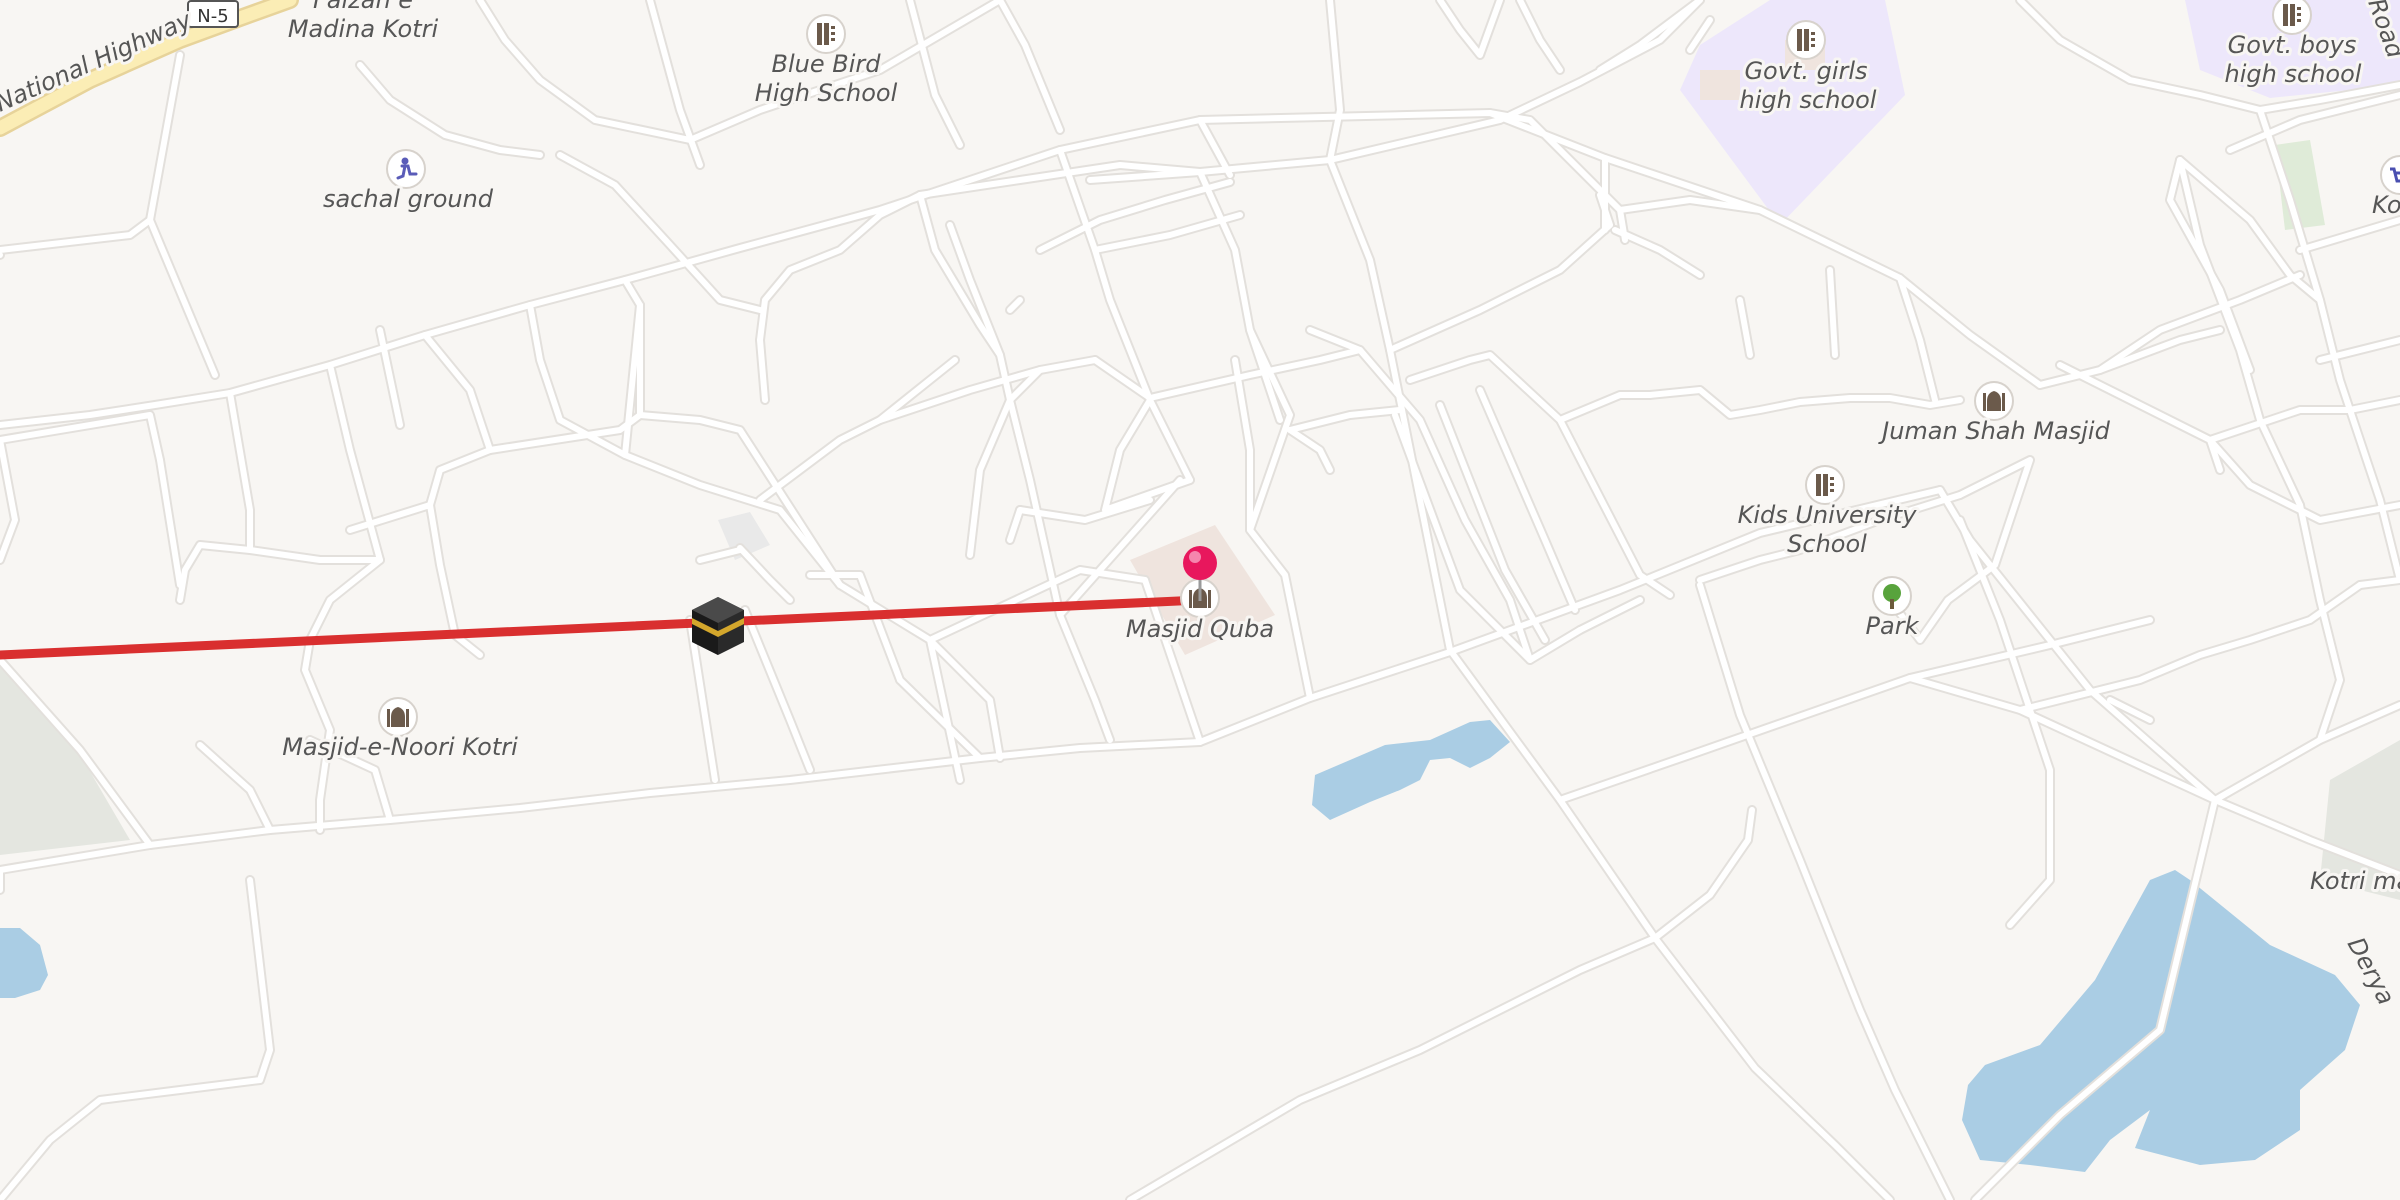 The height and width of the screenshot is (1200, 2400). What do you see at coordinates (406, 169) in the screenshot?
I see `sports-ground-icon` at bounding box center [406, 169].